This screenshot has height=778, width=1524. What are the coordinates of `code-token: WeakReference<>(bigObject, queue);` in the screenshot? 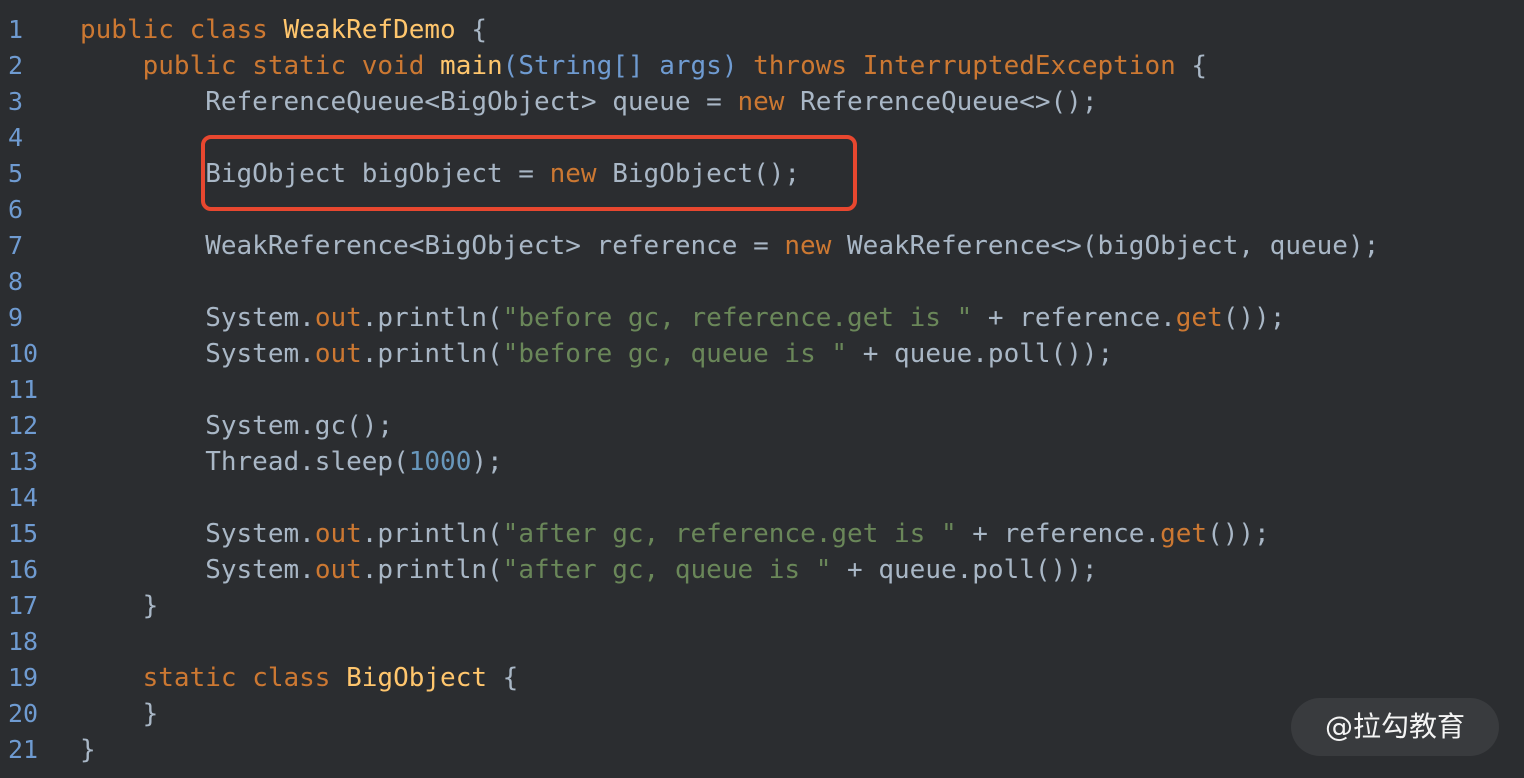 It's located at (1113, 246).